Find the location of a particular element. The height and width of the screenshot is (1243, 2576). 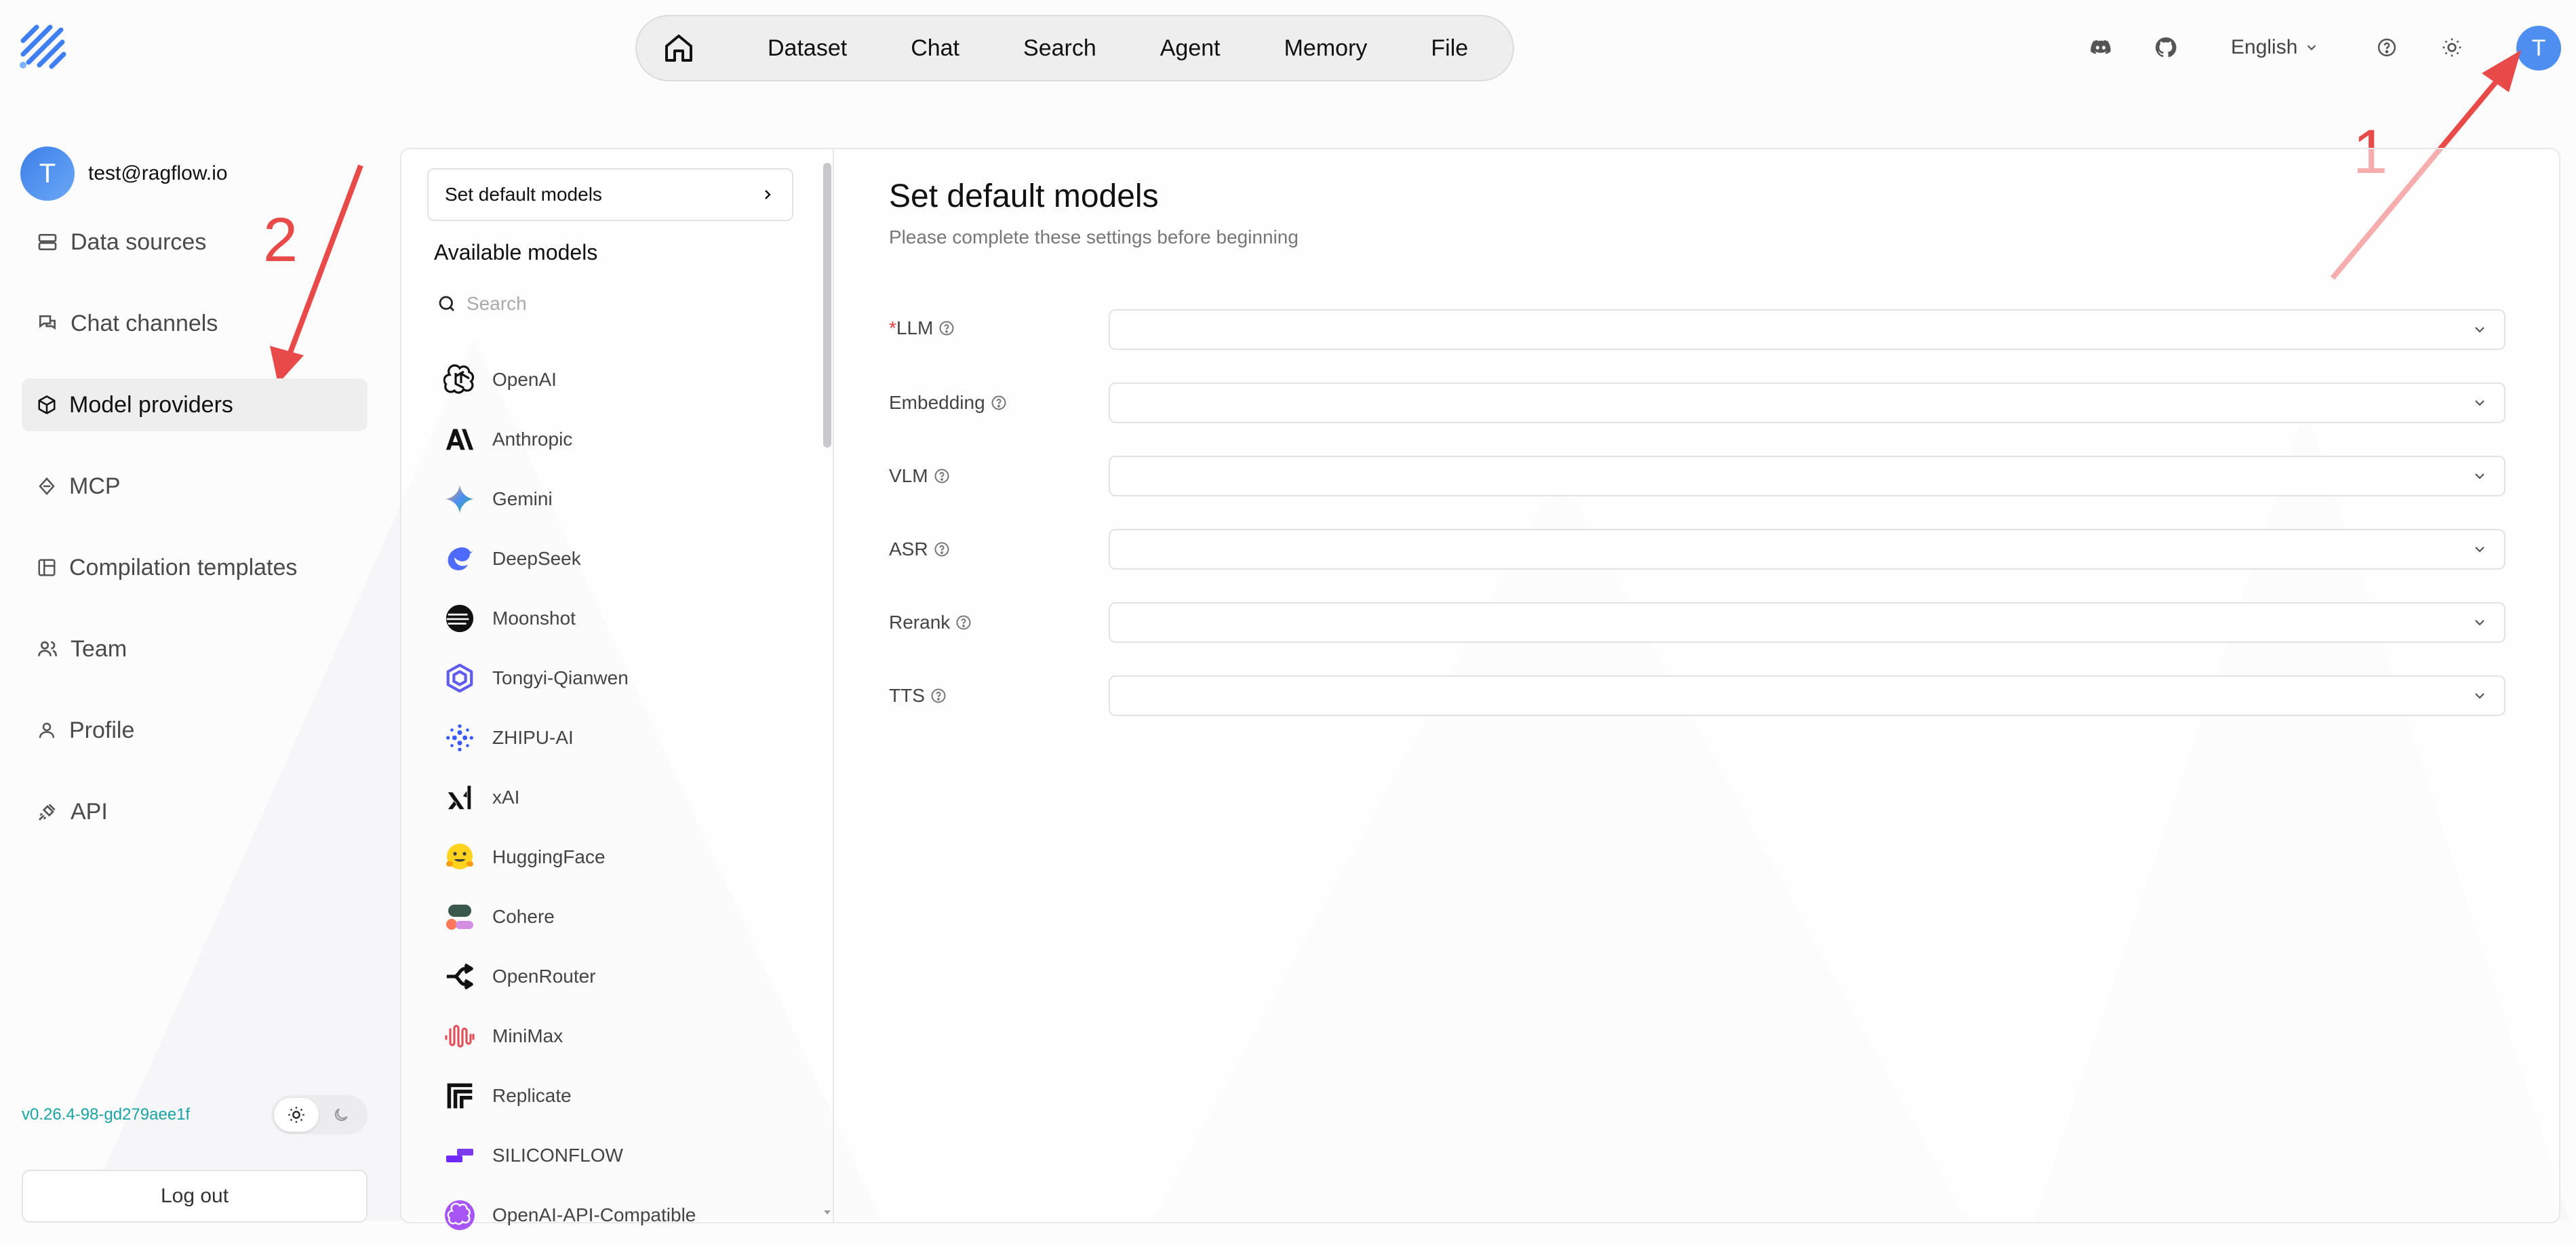

list-item: SILICONFLOW is located at coordinates (625, 1155).